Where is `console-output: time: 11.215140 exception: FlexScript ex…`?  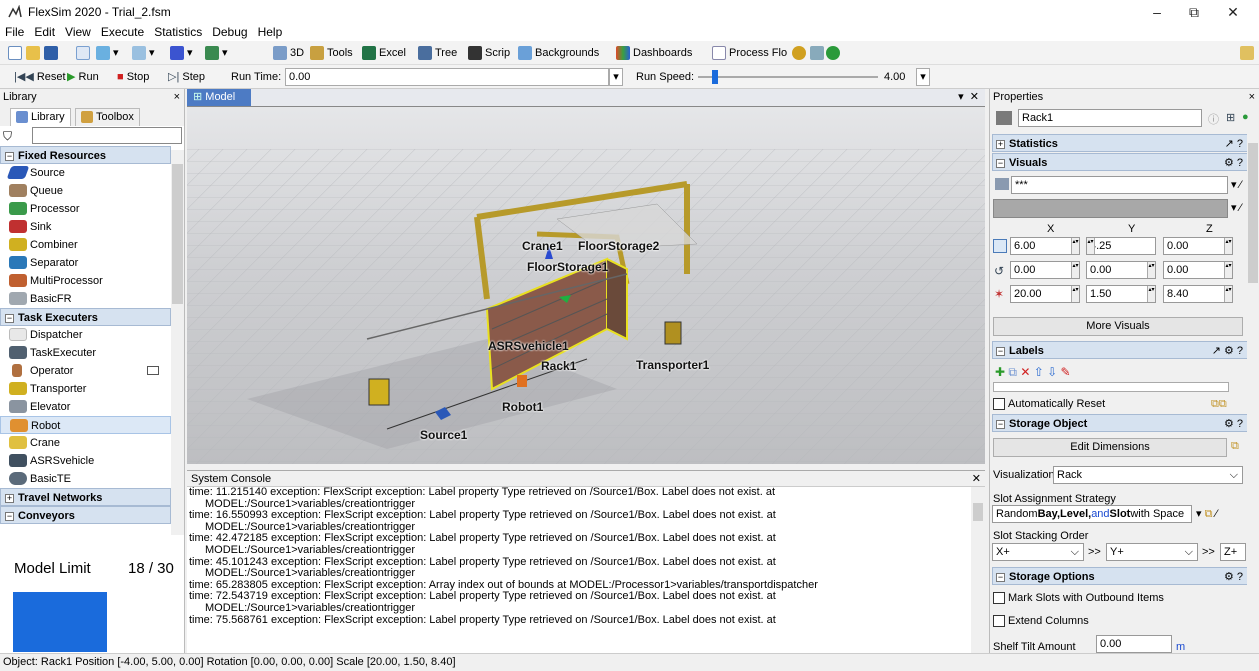 console-output: time: 11.215140 exception: FlexScript ex… is located at coordinates (586, 556).